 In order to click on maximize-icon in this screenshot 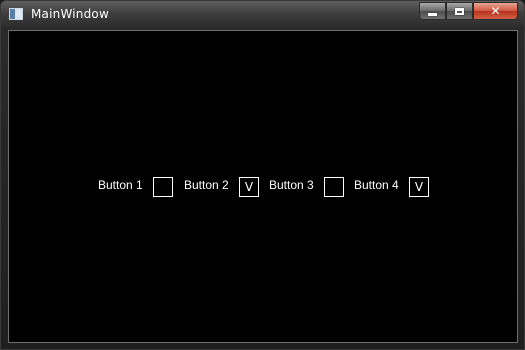, I will do `click(459, 11)`.